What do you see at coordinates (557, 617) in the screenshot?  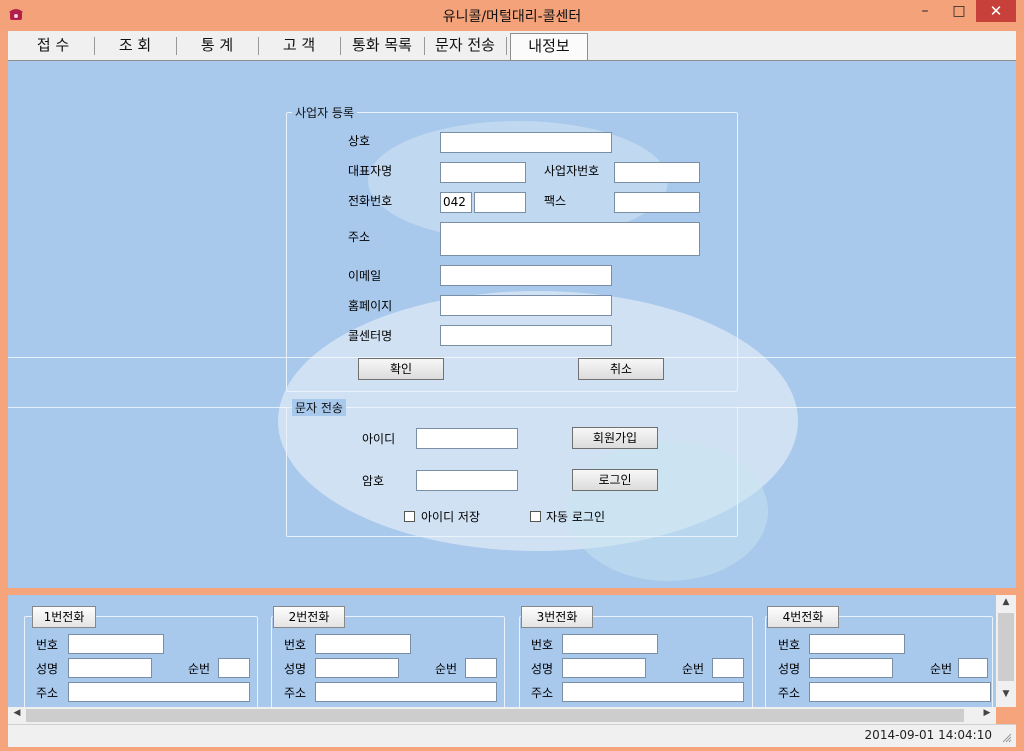 I see `phone-line-3-tab: 3번전화` at bounding box center [557, 617].